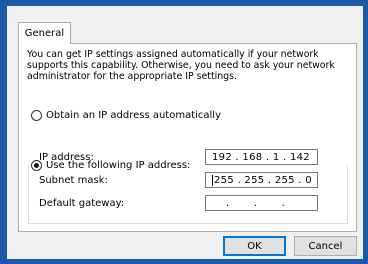 Image resolution: width=368 pixels, height=264 pixels. I want to click on tab-general-label: General, so click(44, 33).